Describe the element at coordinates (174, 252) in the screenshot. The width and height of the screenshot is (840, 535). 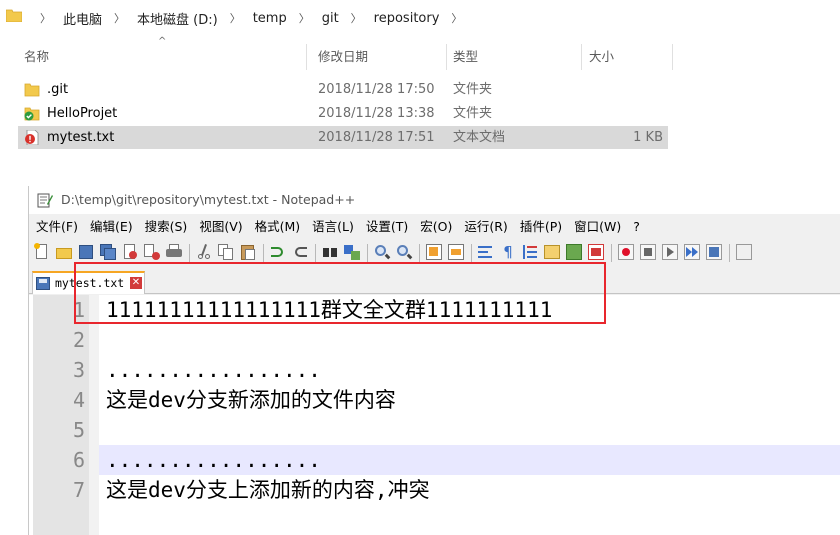
I see `print-icon` at that location.